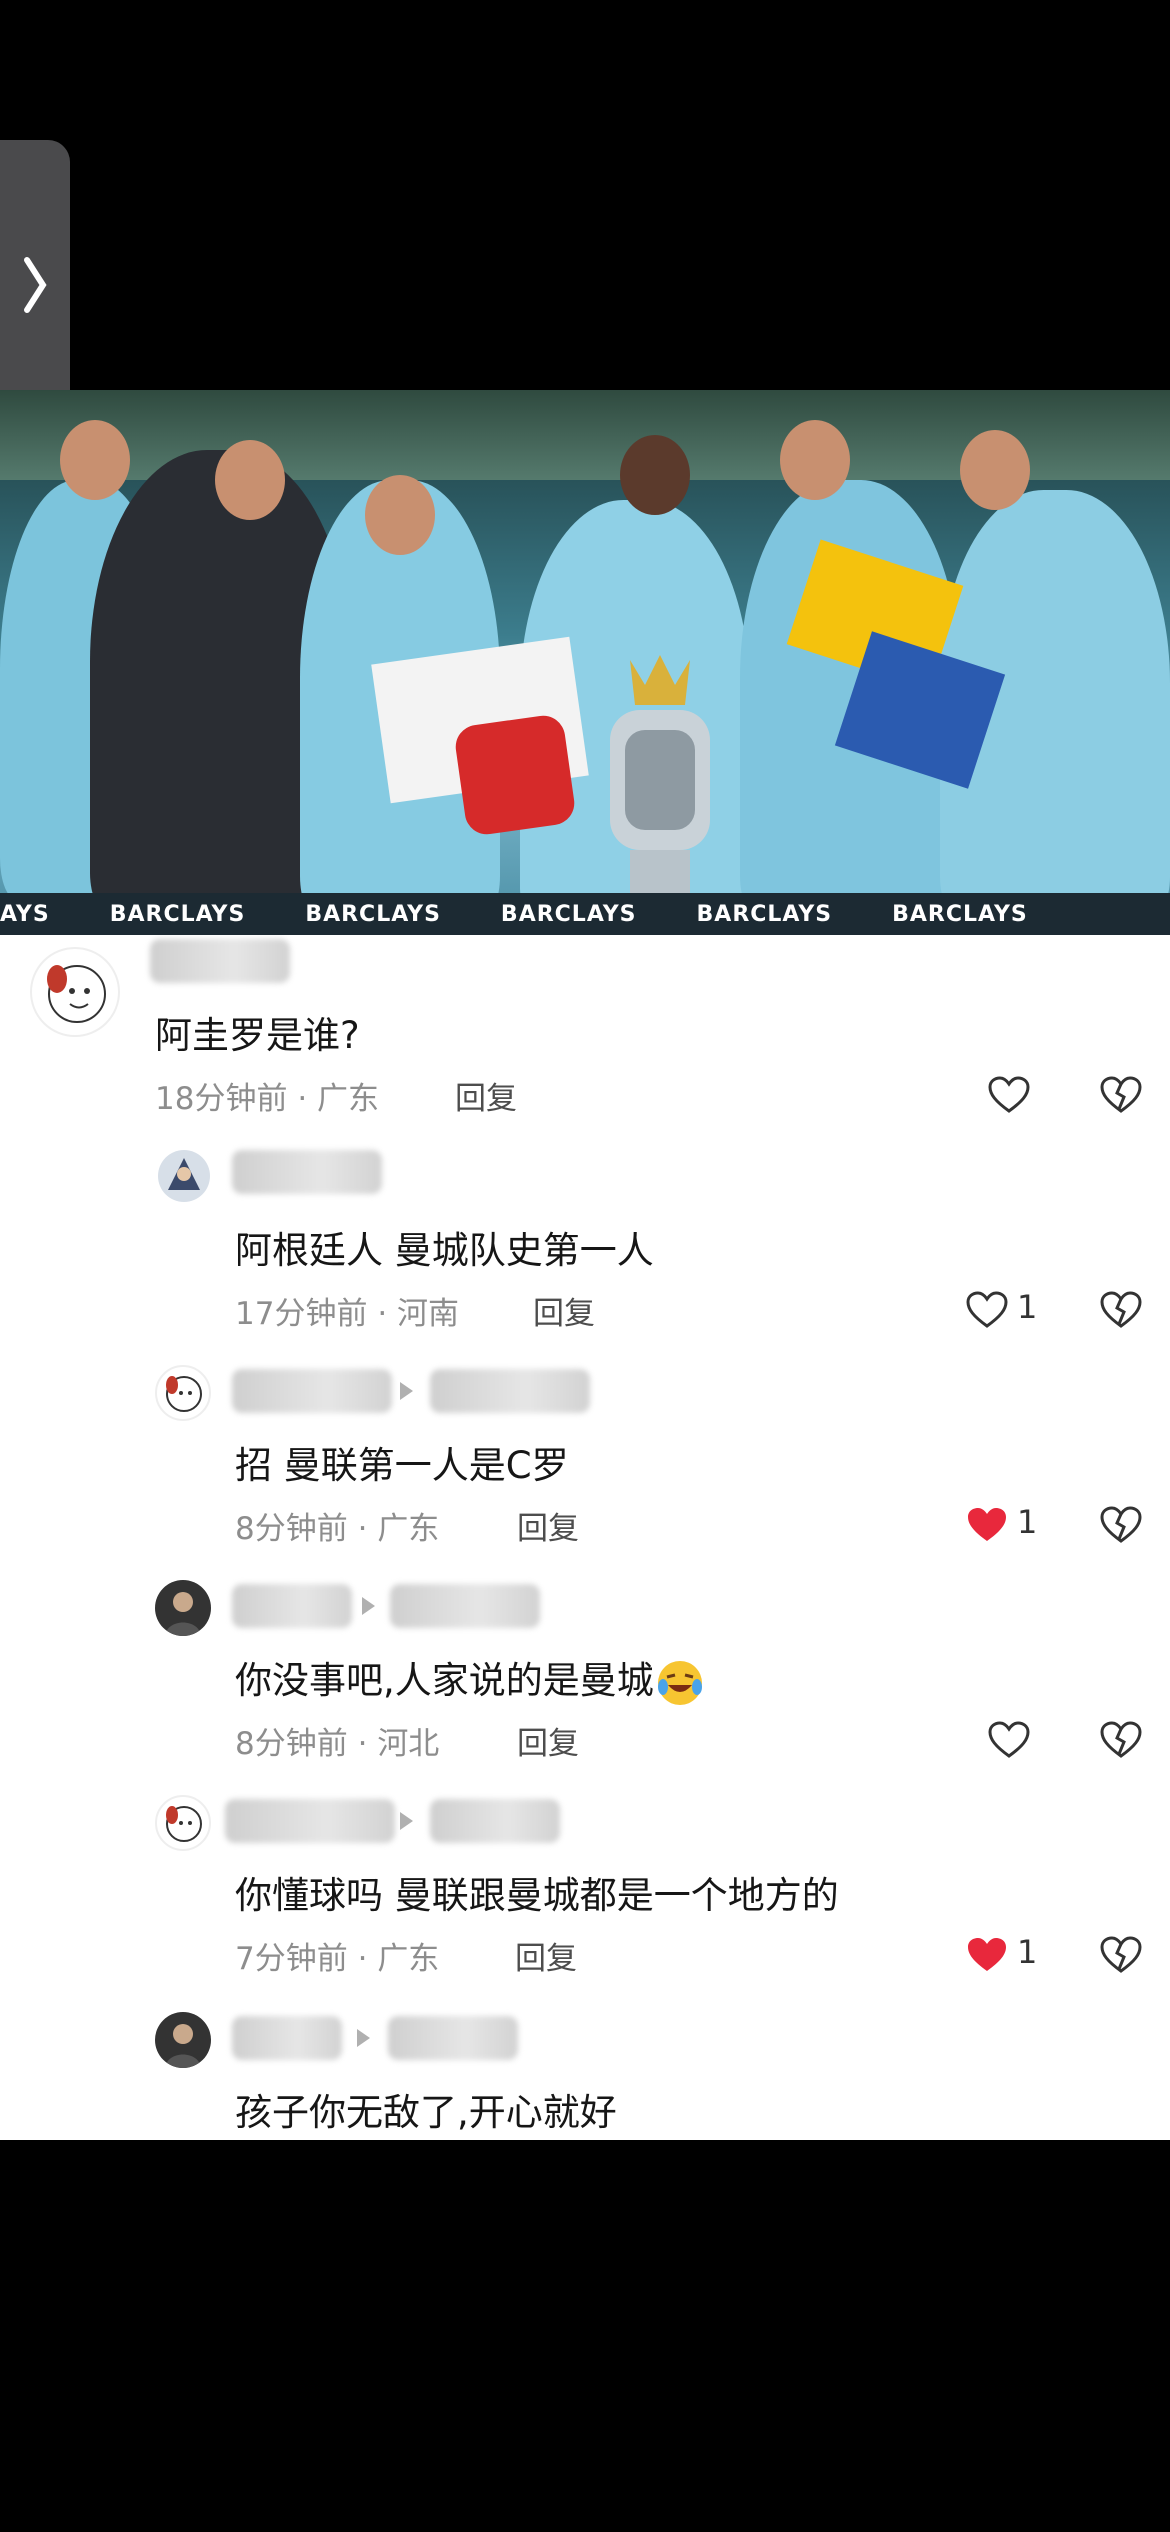 The image size is (1170, 2532). I want to click on reply-item: 招 曼联第一人是C罗 8分钟前 · 广东 回复 1, so click(585, 1462).